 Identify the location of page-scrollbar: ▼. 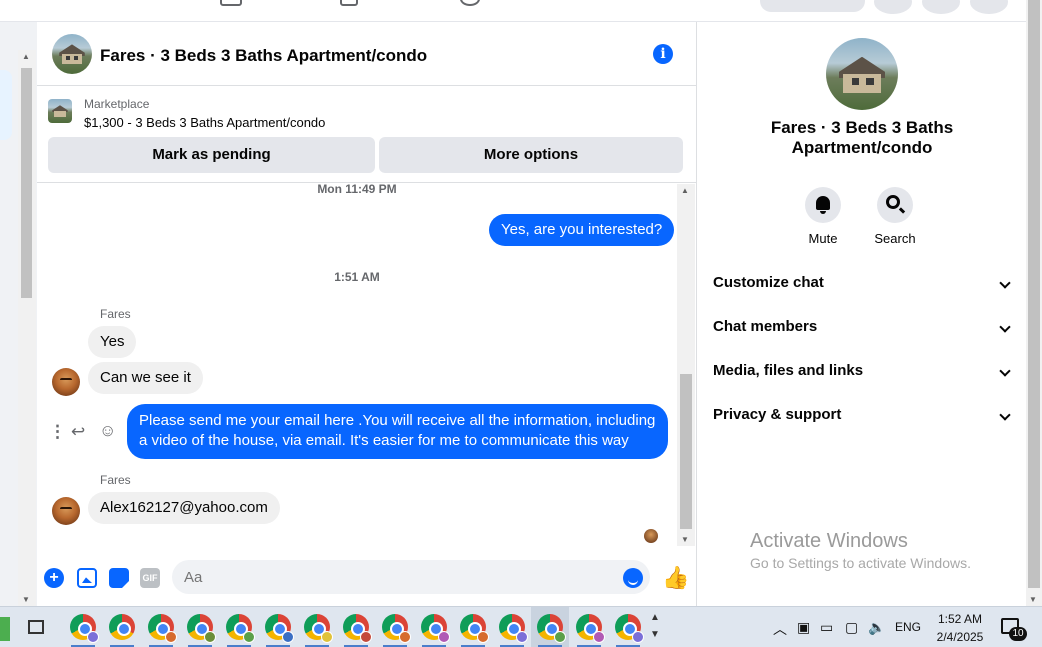
(1034, 303).